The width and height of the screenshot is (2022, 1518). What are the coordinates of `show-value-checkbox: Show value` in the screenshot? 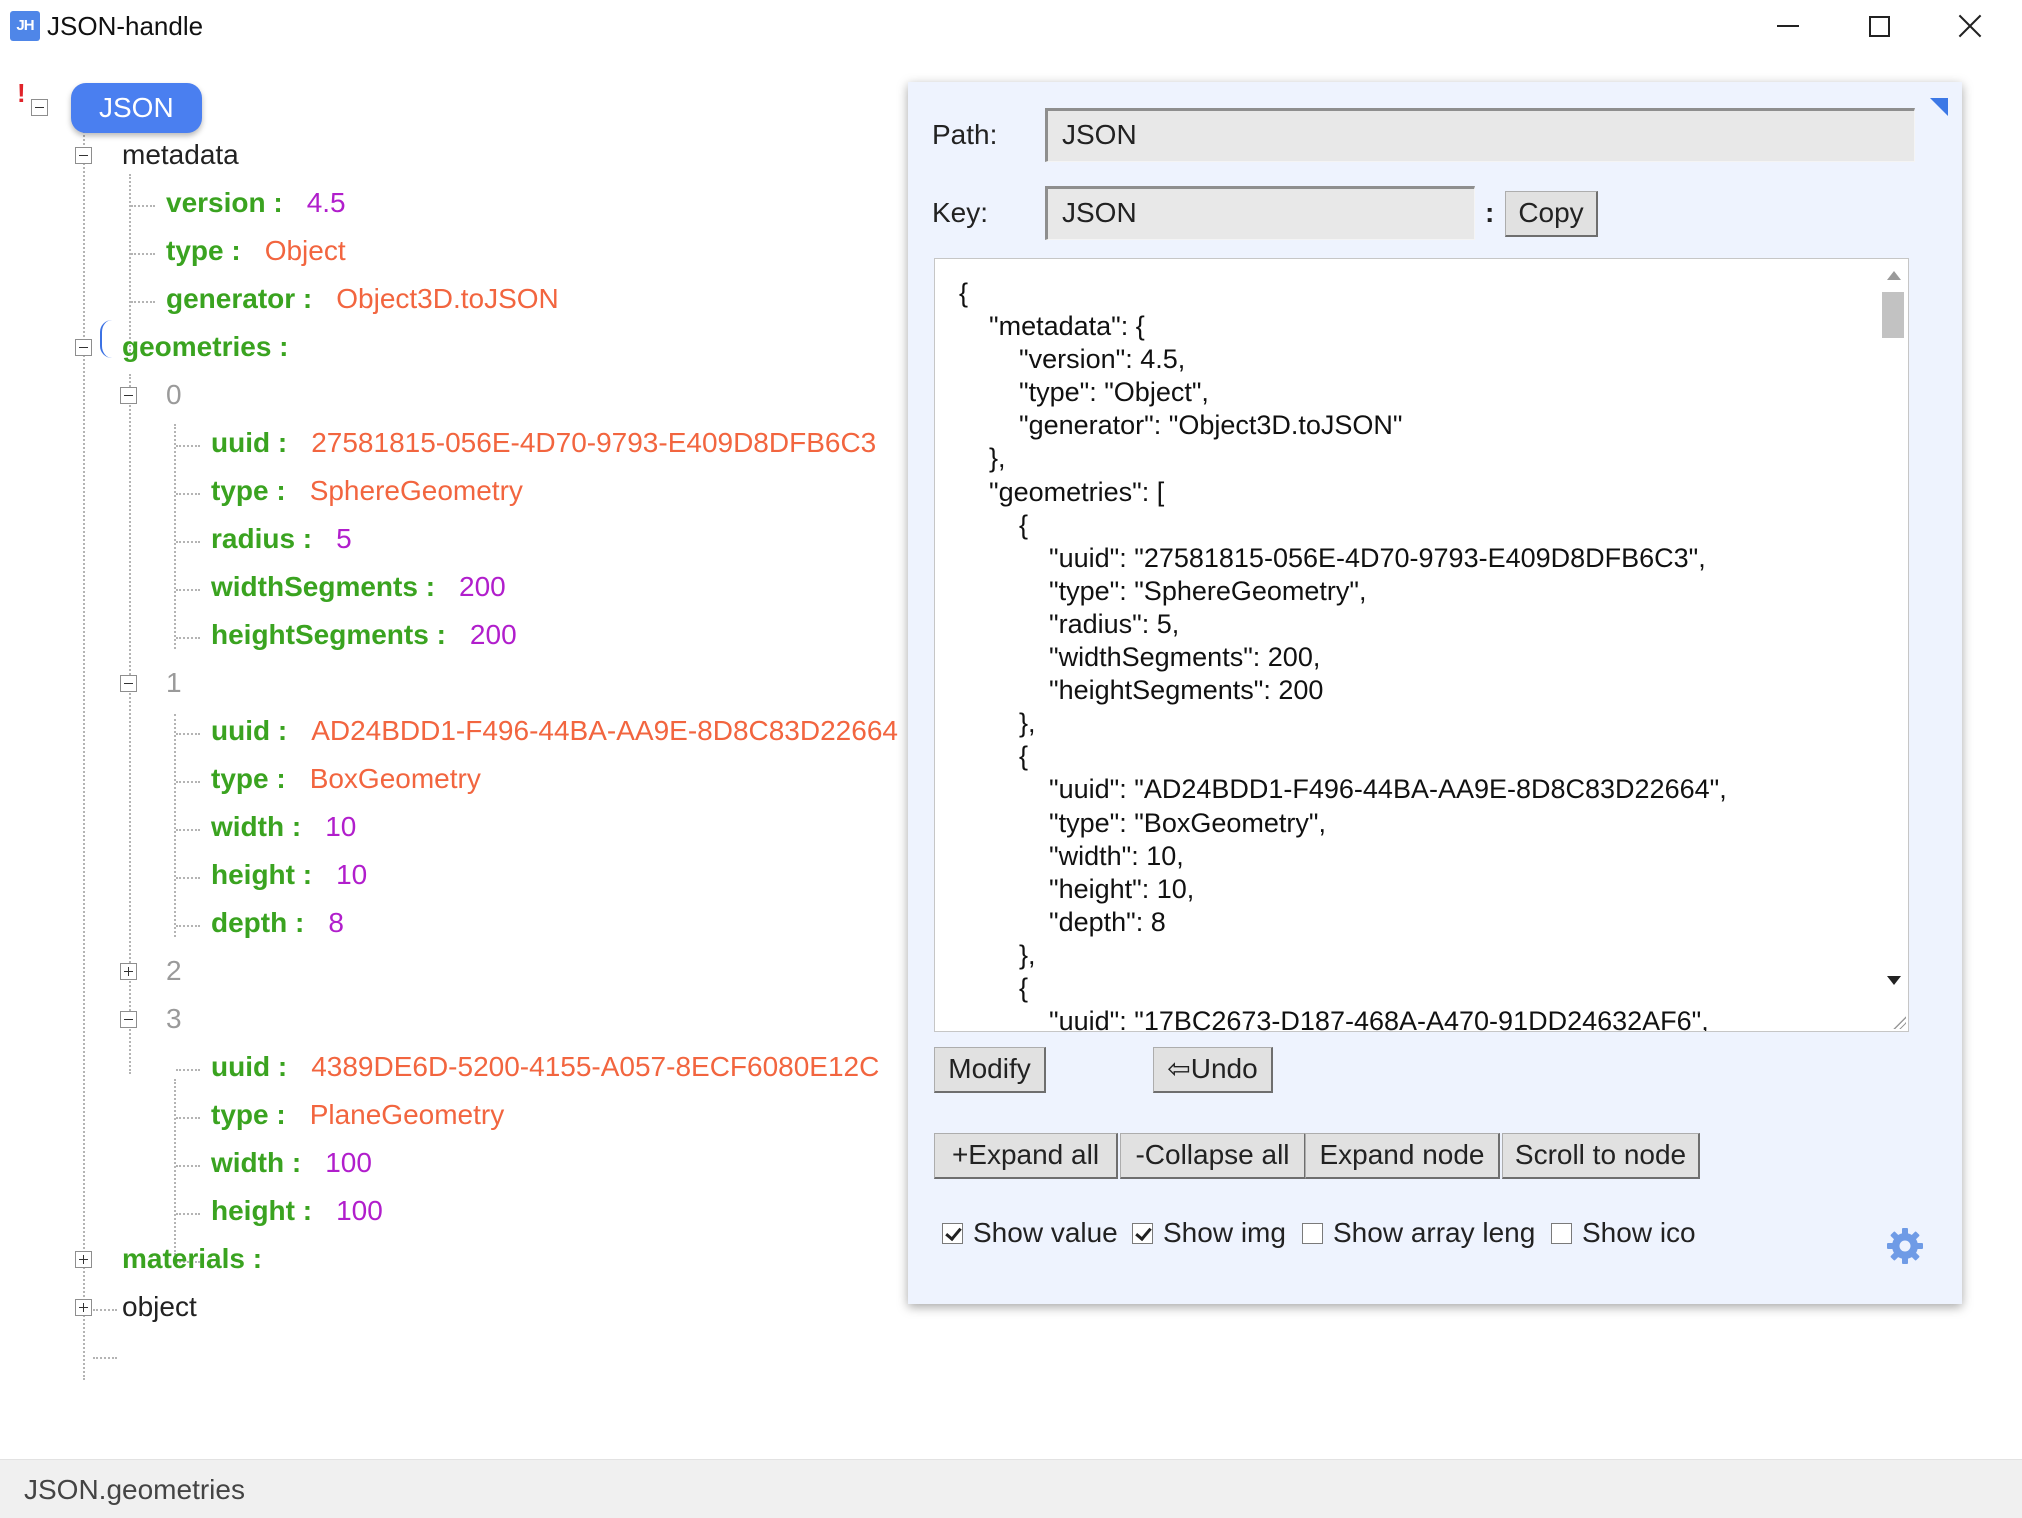 It's located at (1030, 1233).